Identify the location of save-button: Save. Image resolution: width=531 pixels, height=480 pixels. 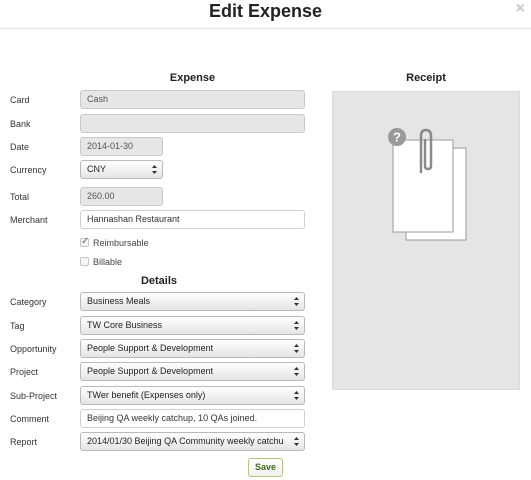
(265, 467).